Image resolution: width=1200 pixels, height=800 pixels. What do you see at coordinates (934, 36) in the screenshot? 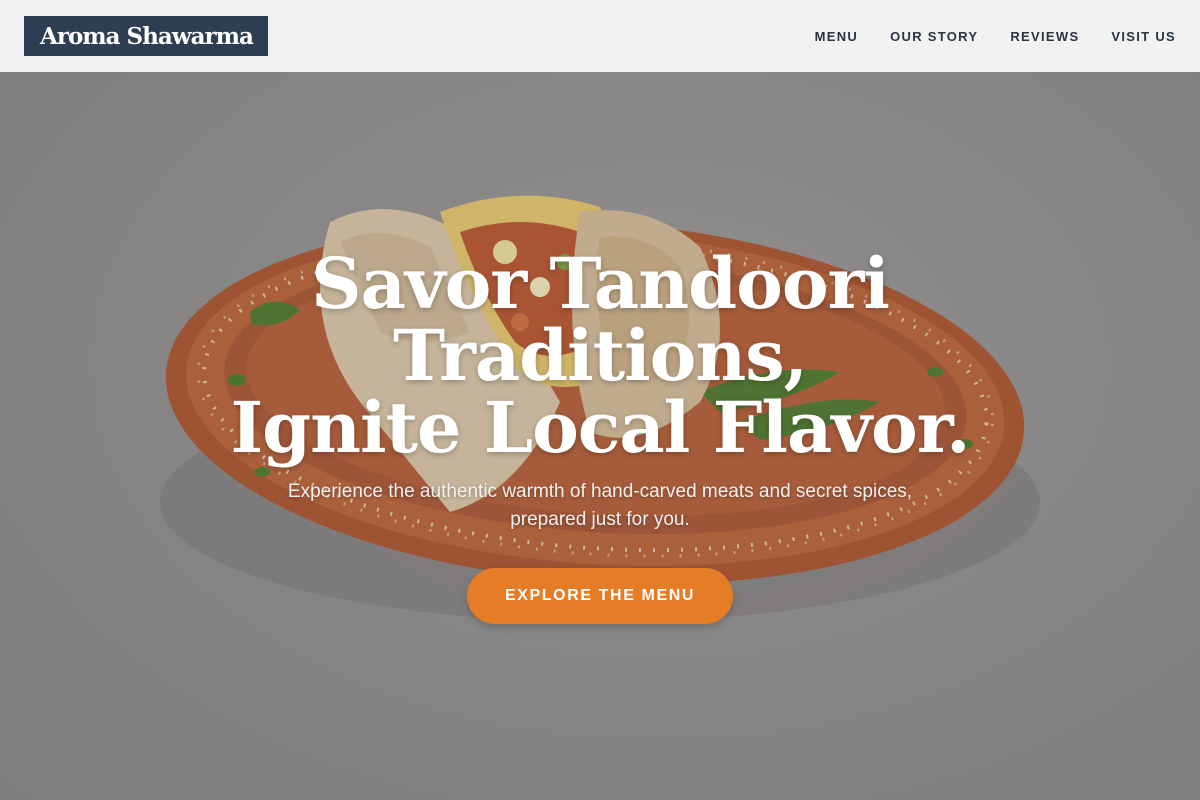
I see `nav-link-our-story: OUR STORY` at bounding box center [934, 36].